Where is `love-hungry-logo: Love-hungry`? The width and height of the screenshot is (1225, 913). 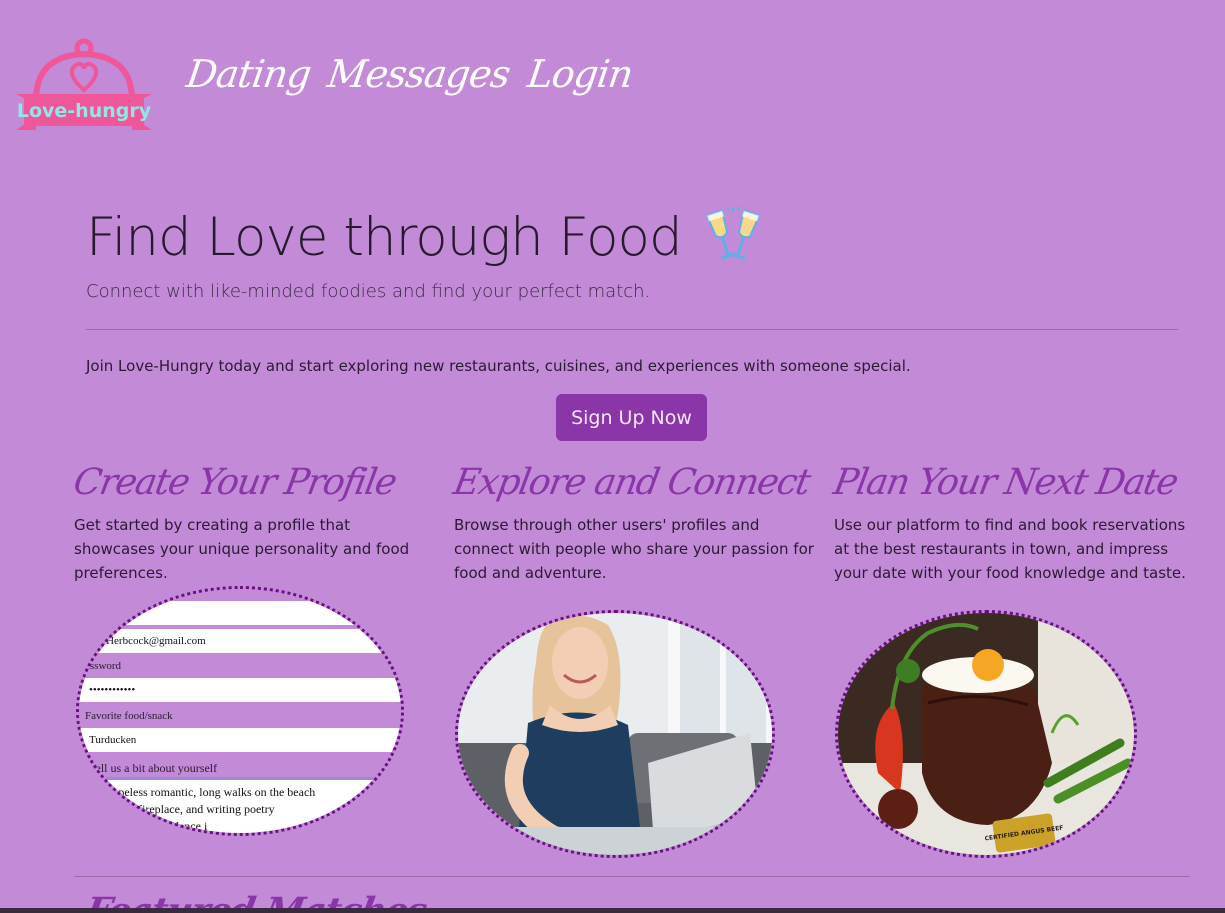
love-hungry-logo: Love-hungry is located at coordinates (84, 87).